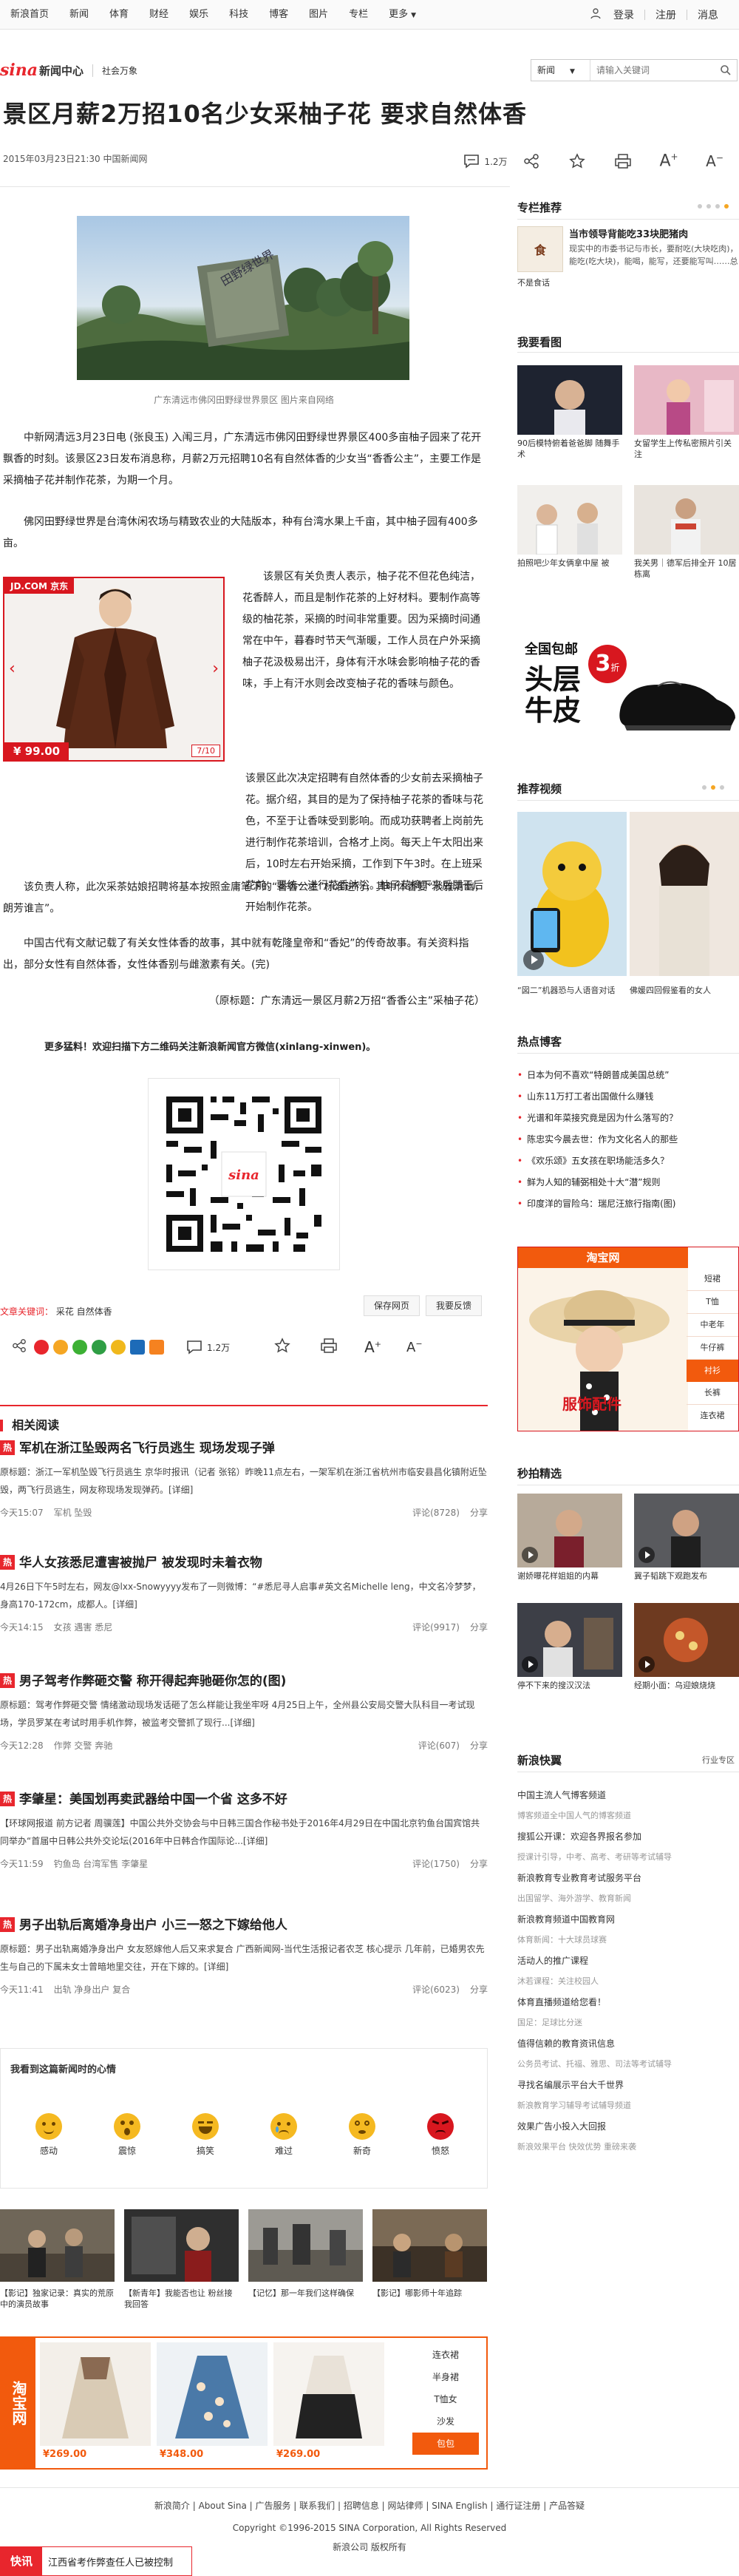 Image resolution: width=739 pixels, height=2576 pixels. Describe the element at coordinates (223, 2506) in the screenshot. I see `footer-link: About Sina` at that location.